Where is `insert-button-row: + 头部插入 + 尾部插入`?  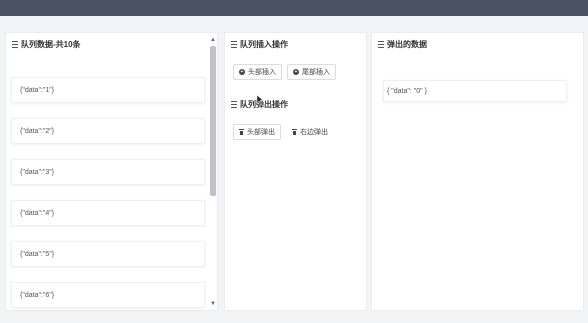 insert-button-row: + 头部插入 + 尾部插入 is located at coordinates (284, 72).